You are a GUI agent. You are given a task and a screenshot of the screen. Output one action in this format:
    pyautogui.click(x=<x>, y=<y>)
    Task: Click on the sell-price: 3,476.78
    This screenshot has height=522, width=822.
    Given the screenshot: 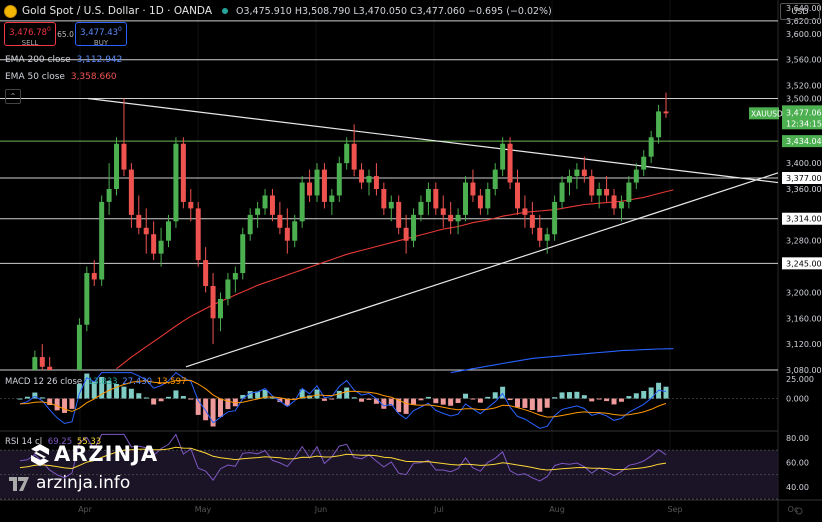 What is the action you would take?
    pyautogui.click(x=28, y=32)
    